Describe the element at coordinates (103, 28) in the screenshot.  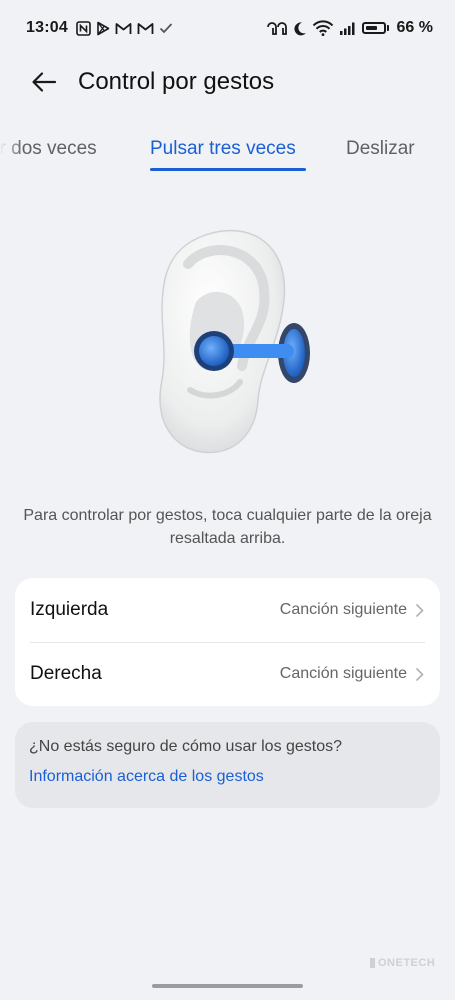
I see `play-store-icon` at that location.